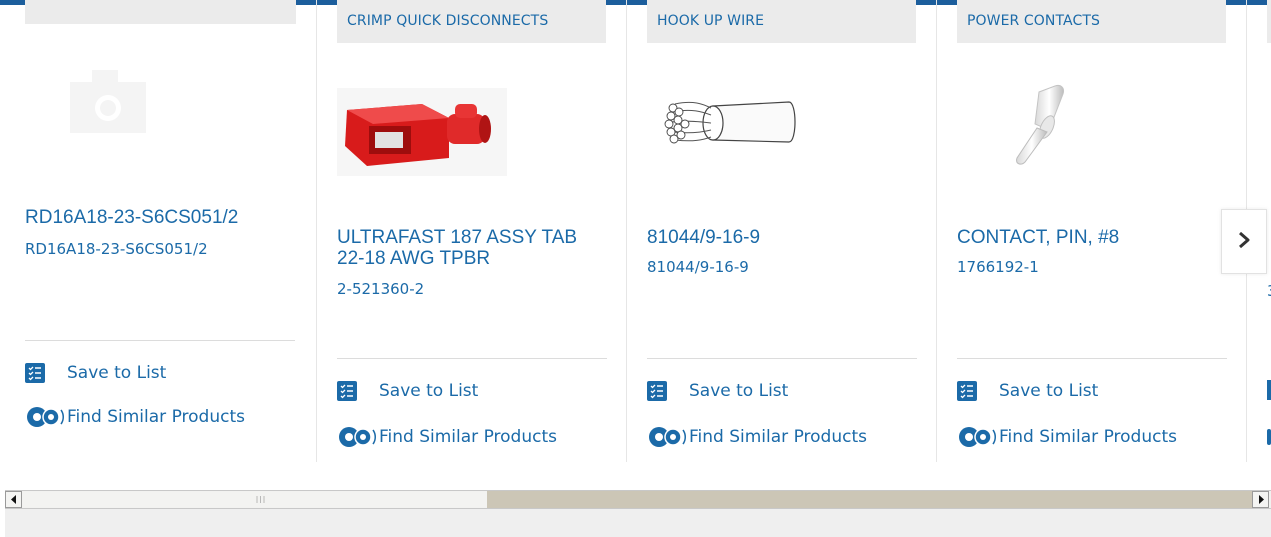  Describe the element at coordinates (1091, 21) in the screenshot. I see `product-category-label: POWER CONTACTS` at that location.